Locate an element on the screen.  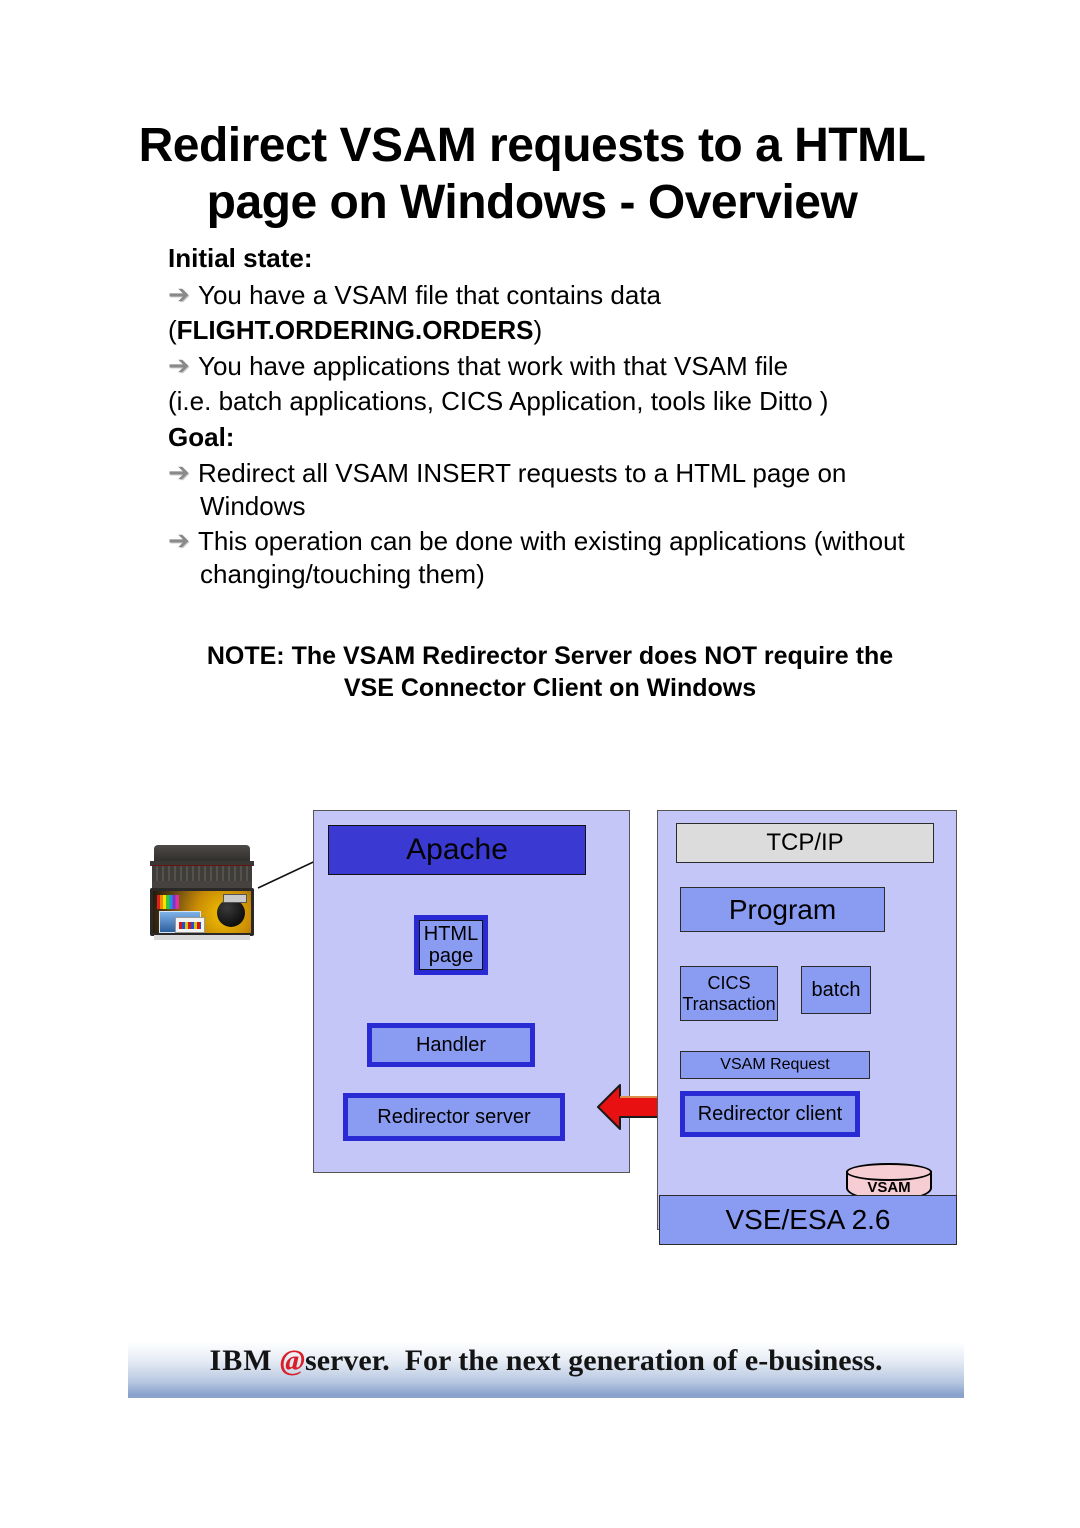
initial-state-heading: Initial state: is located at coordinates (240, 258).